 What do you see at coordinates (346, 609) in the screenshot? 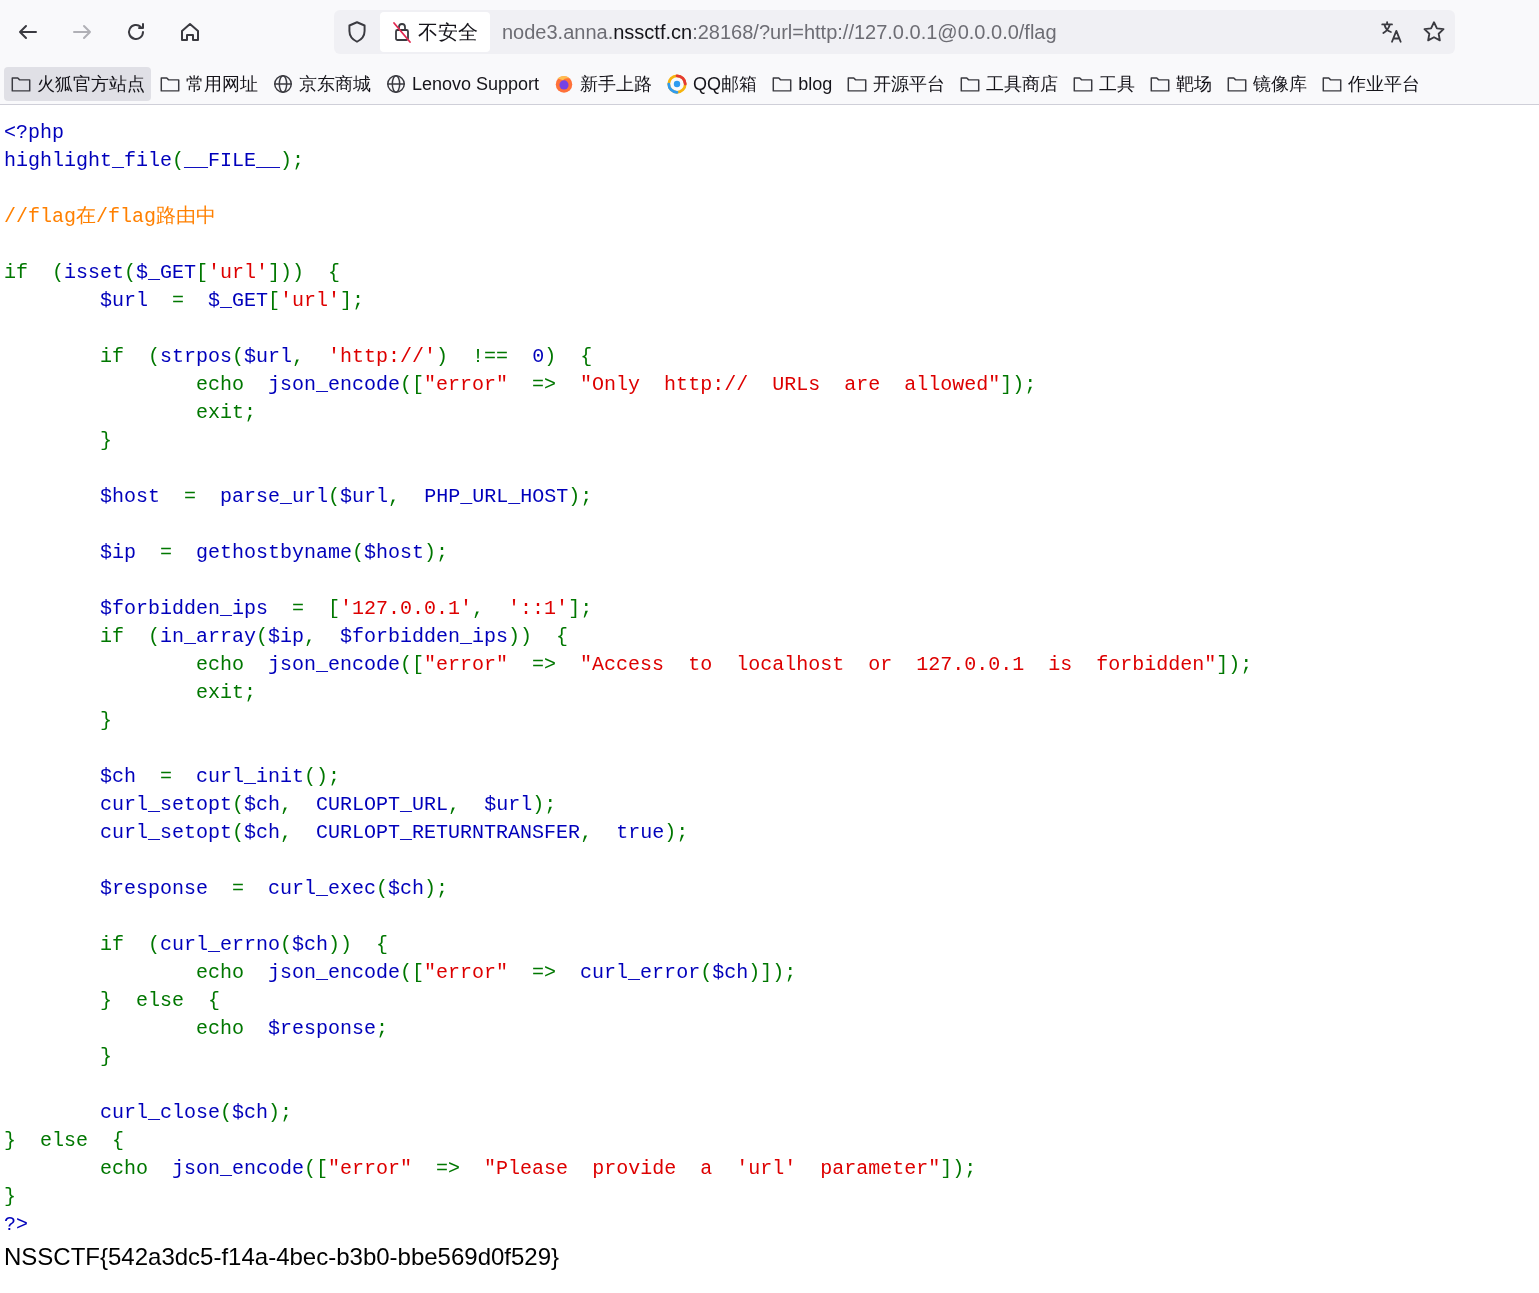
I see `code-line: $forbidden_ips = ['127.0.0.1', '::1'];` at bounding box center [346, 609].